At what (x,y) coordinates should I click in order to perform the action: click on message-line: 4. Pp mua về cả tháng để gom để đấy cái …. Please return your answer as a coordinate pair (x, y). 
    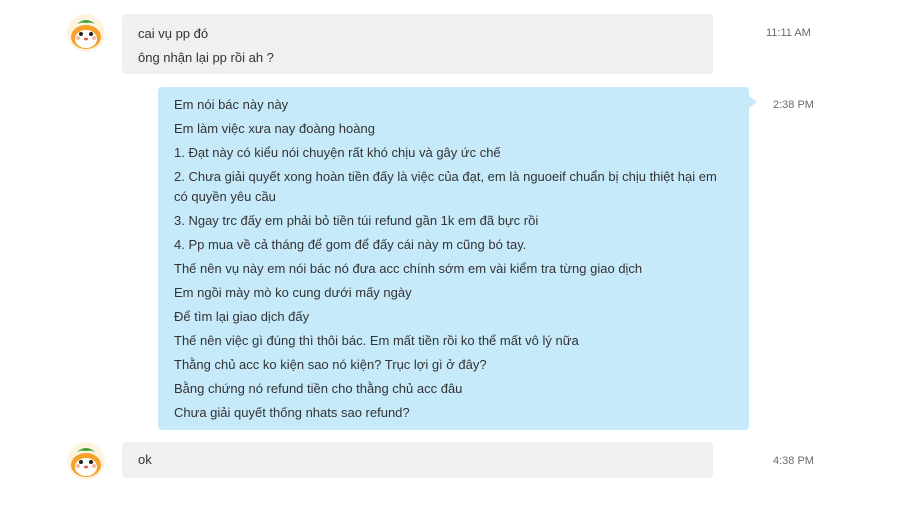
    Looking at the image, I should click on (350, 244).